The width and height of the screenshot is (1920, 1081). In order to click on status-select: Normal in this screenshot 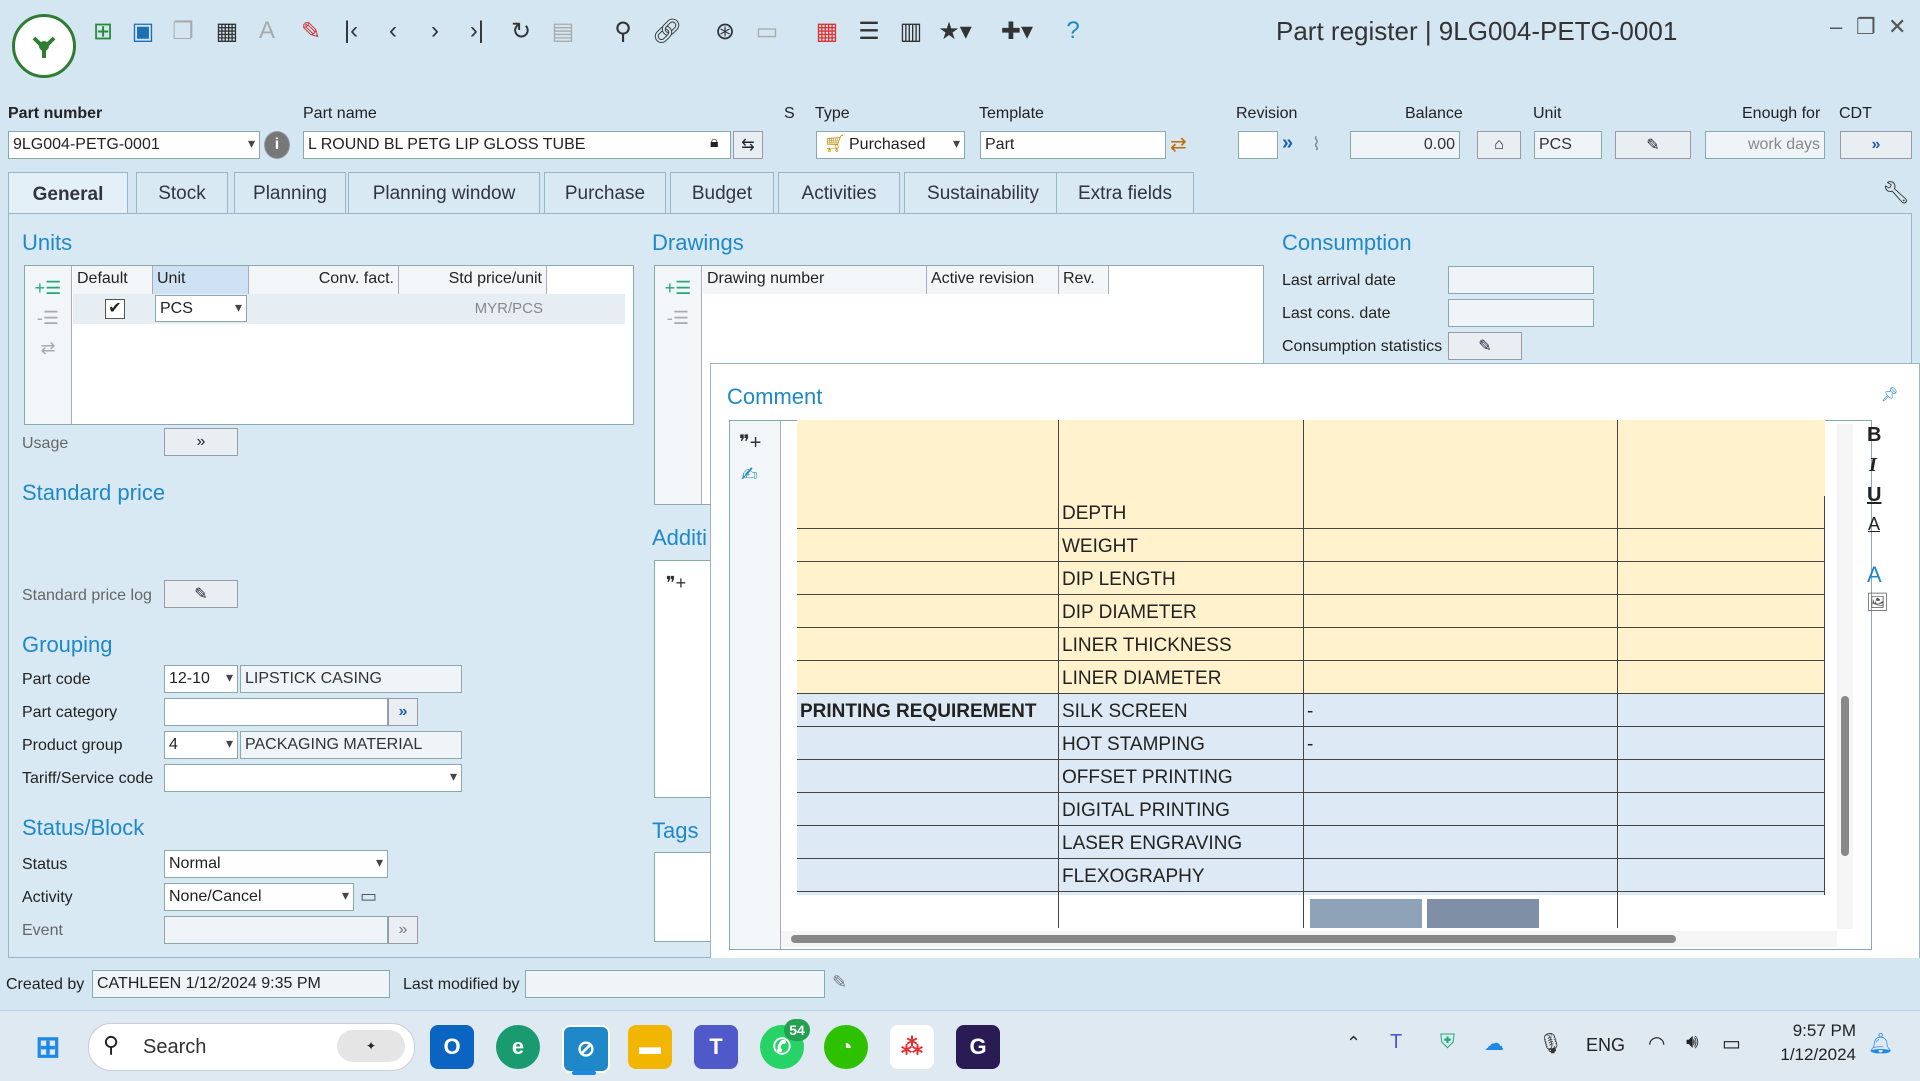, I will do `click(276, 864)`.